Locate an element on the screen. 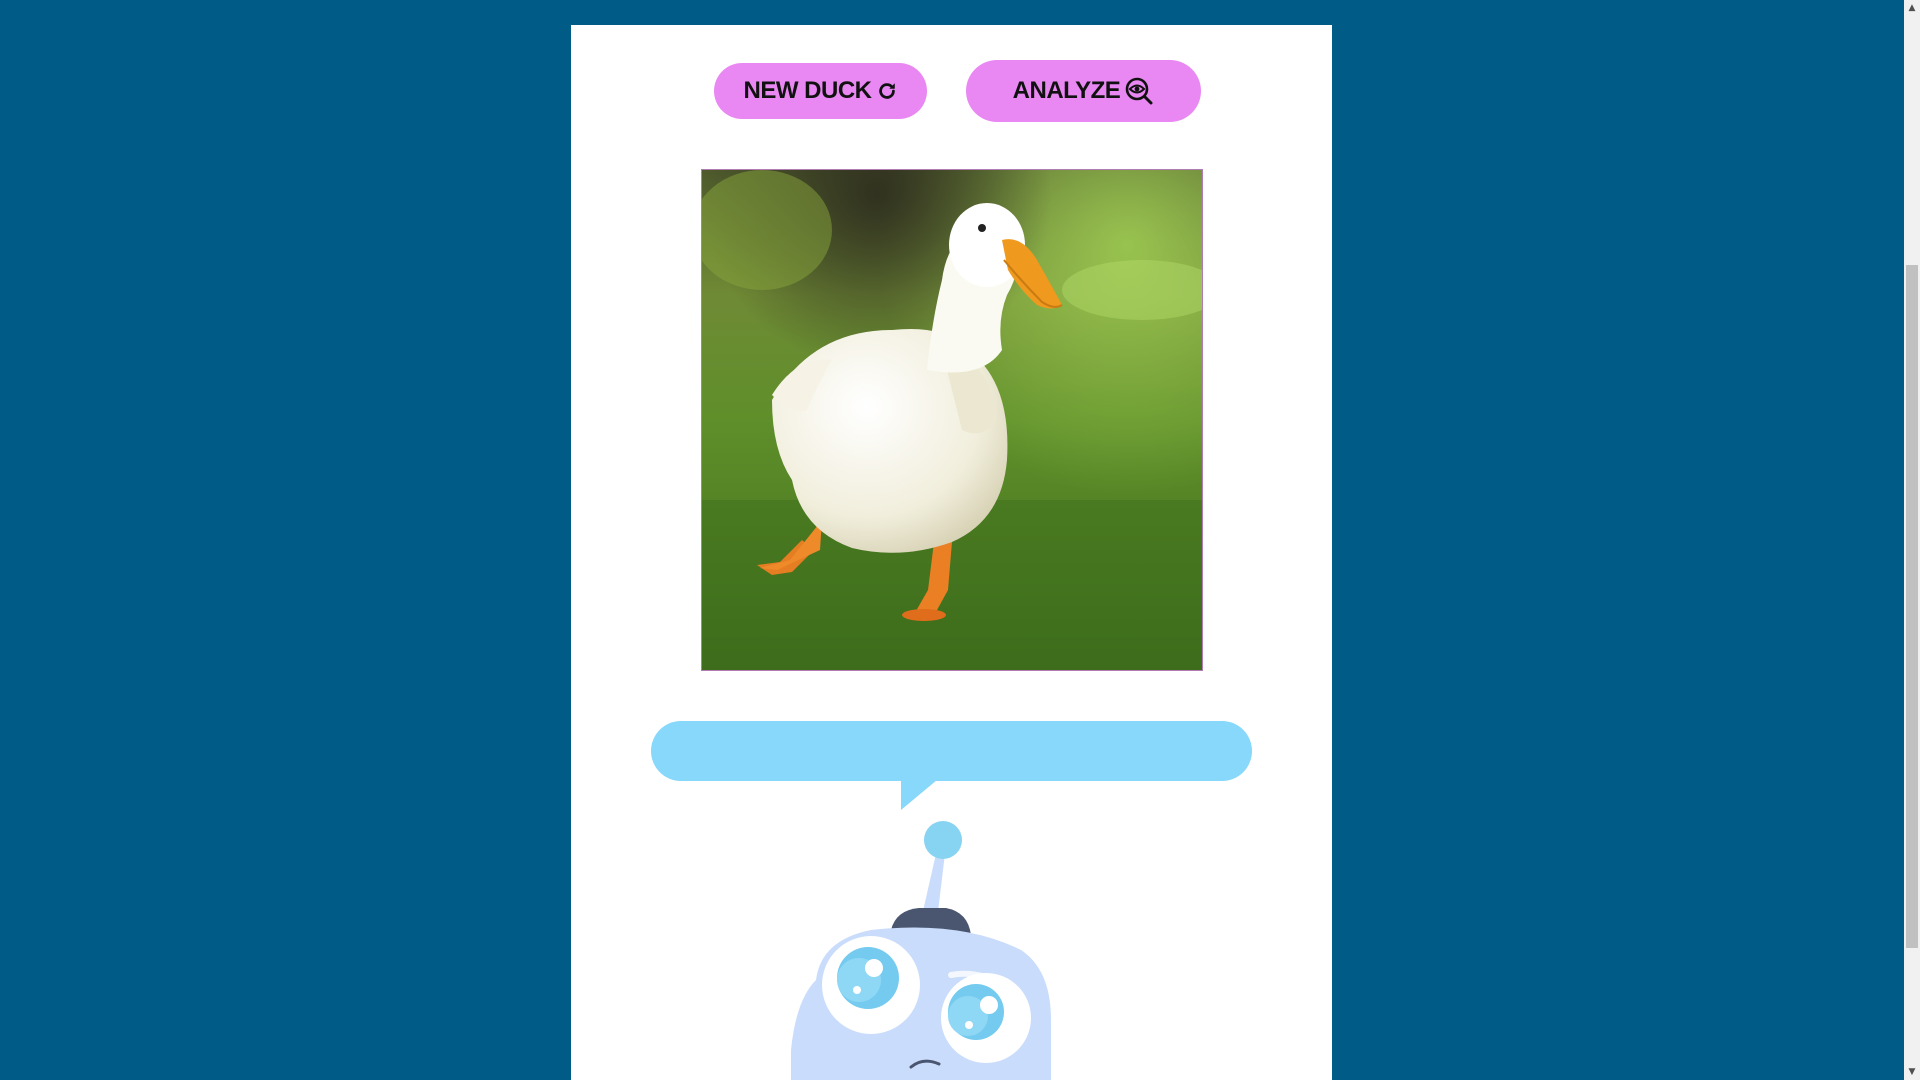  analyze-label: ANALYZE is located at coordinates (1066, 90).